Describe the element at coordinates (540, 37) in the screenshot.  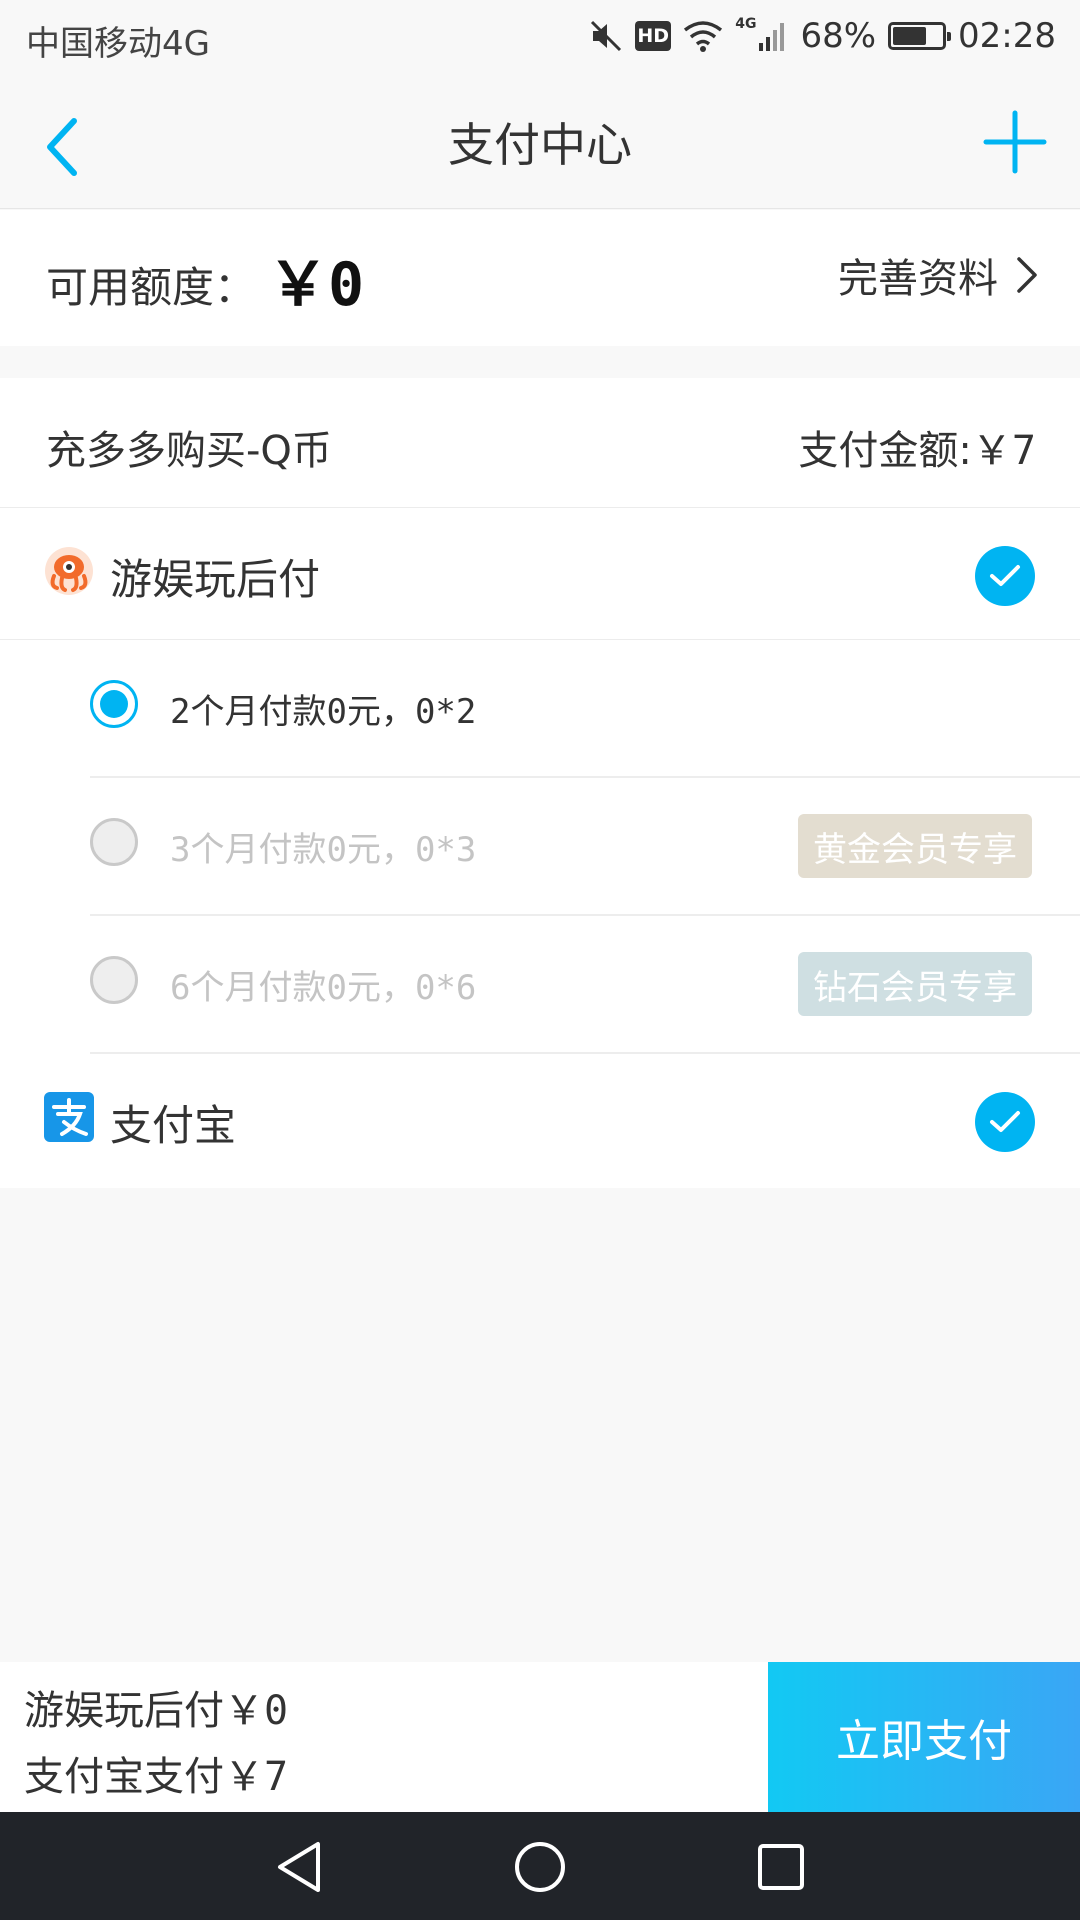
I see `status-bar: 中国移动4G HD 4G 68% 02:28` at that location.